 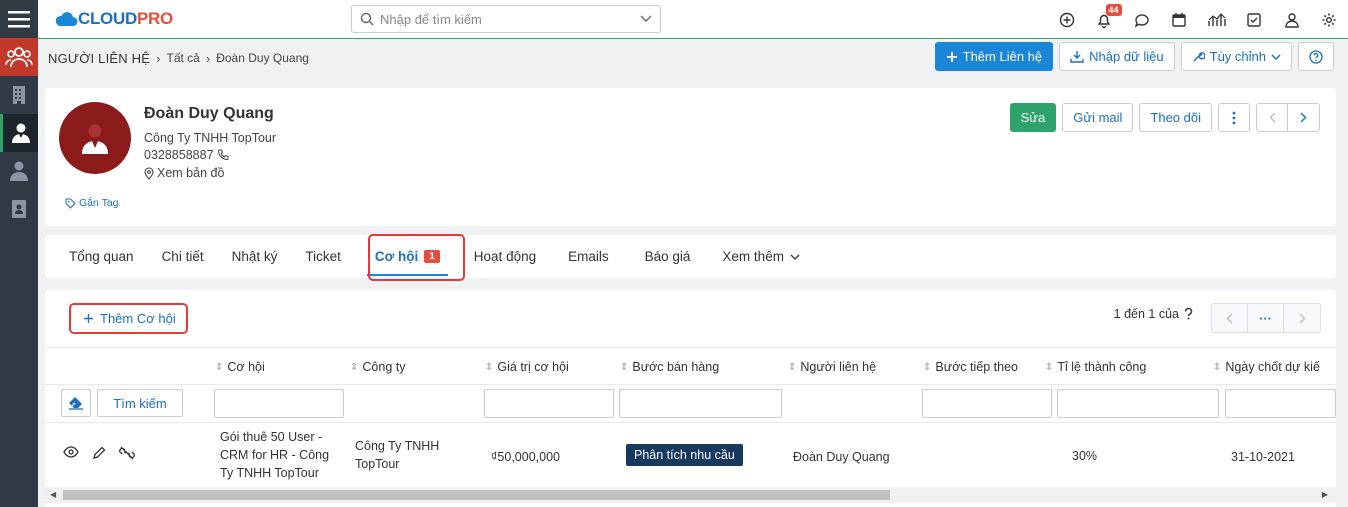 I want to click on download-icon, so click(x=1077, y=57).